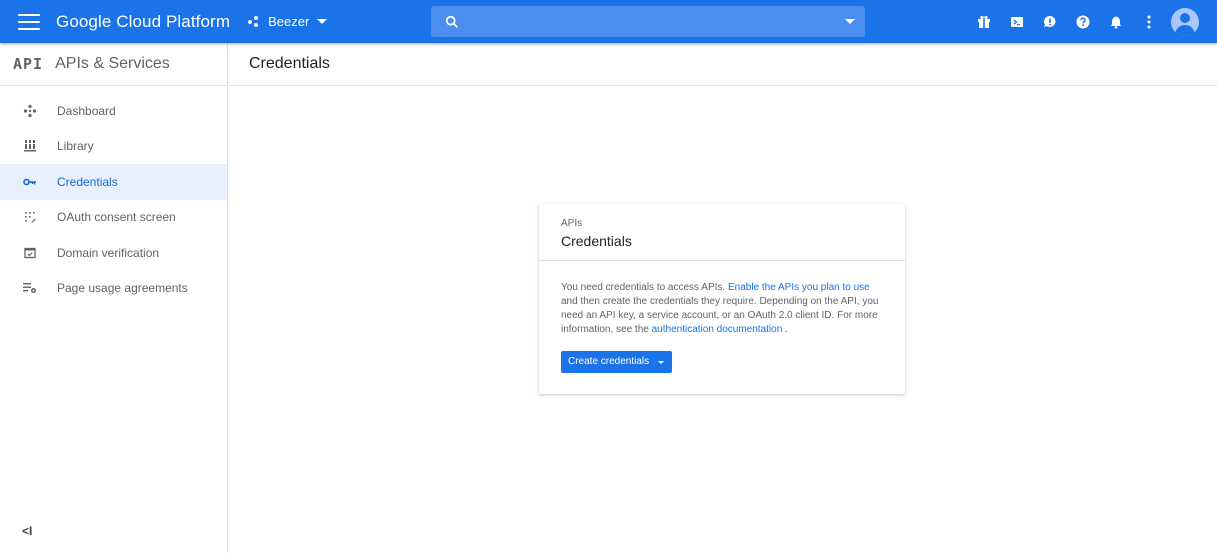 Image resolution: width=1217 pixels, height=553 pixels. I want to click on card-header: APIs Credentials, so click(722, 232).